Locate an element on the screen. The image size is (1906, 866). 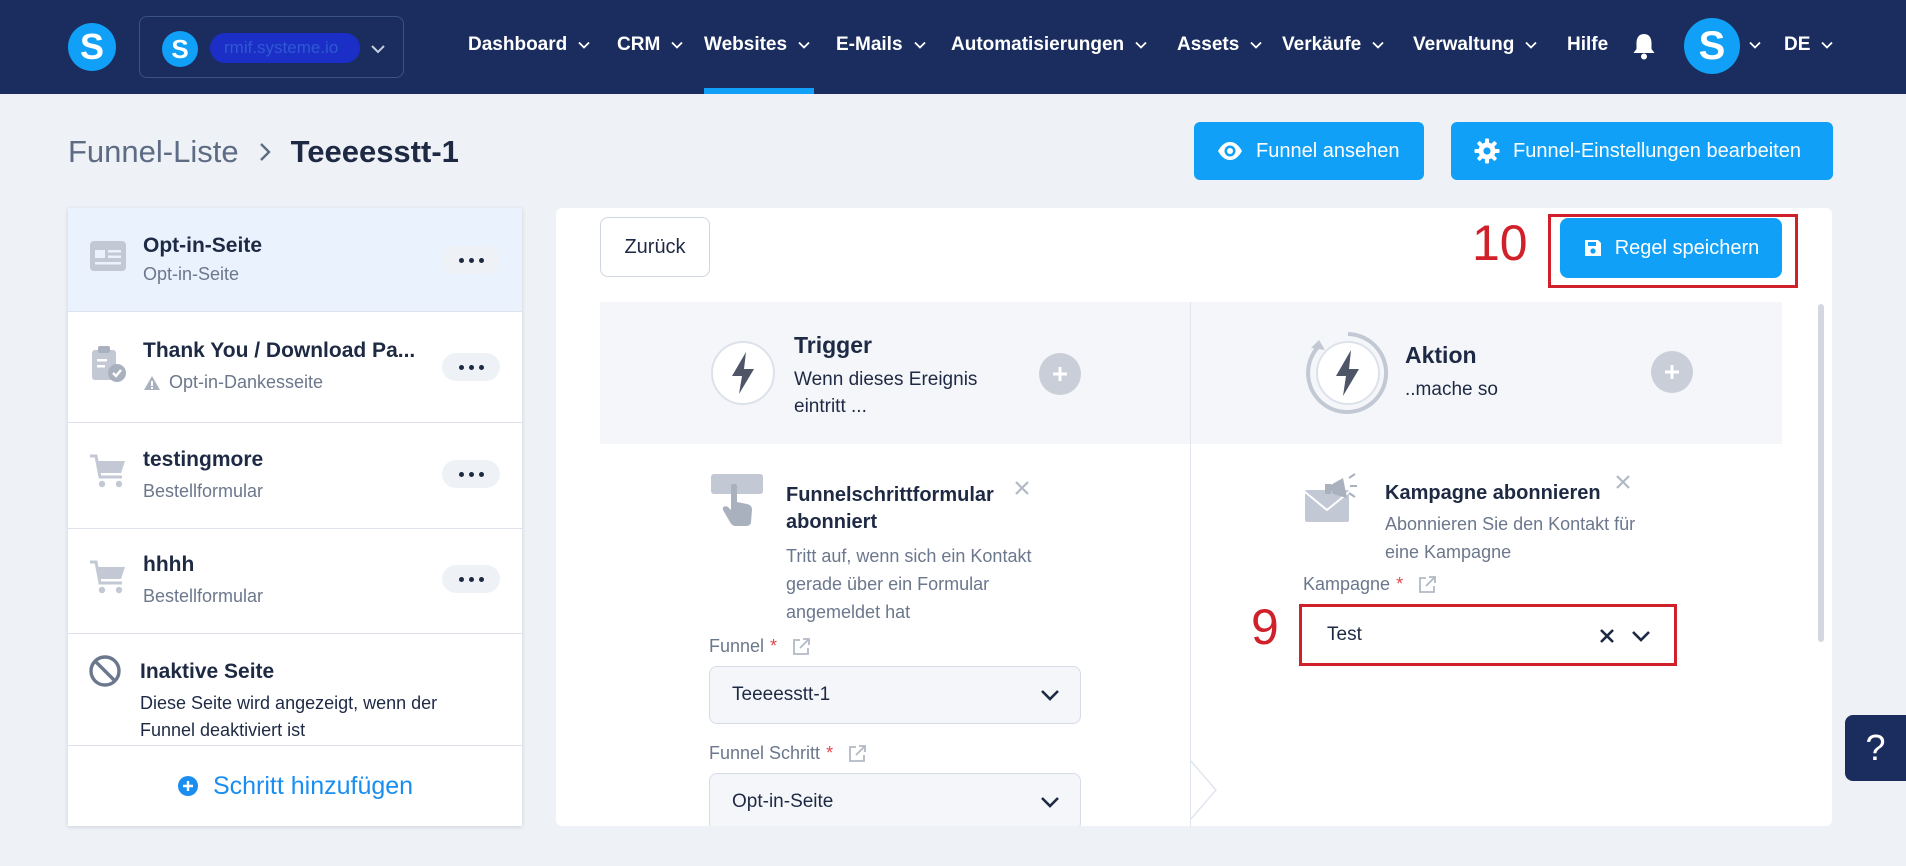
save-rule-label: Regel speichern is located at coordinates (1687, 247).